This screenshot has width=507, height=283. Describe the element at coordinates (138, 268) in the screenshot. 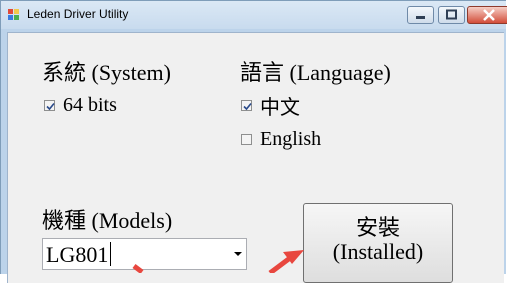

I see `annotation-arrow-left` at that location.